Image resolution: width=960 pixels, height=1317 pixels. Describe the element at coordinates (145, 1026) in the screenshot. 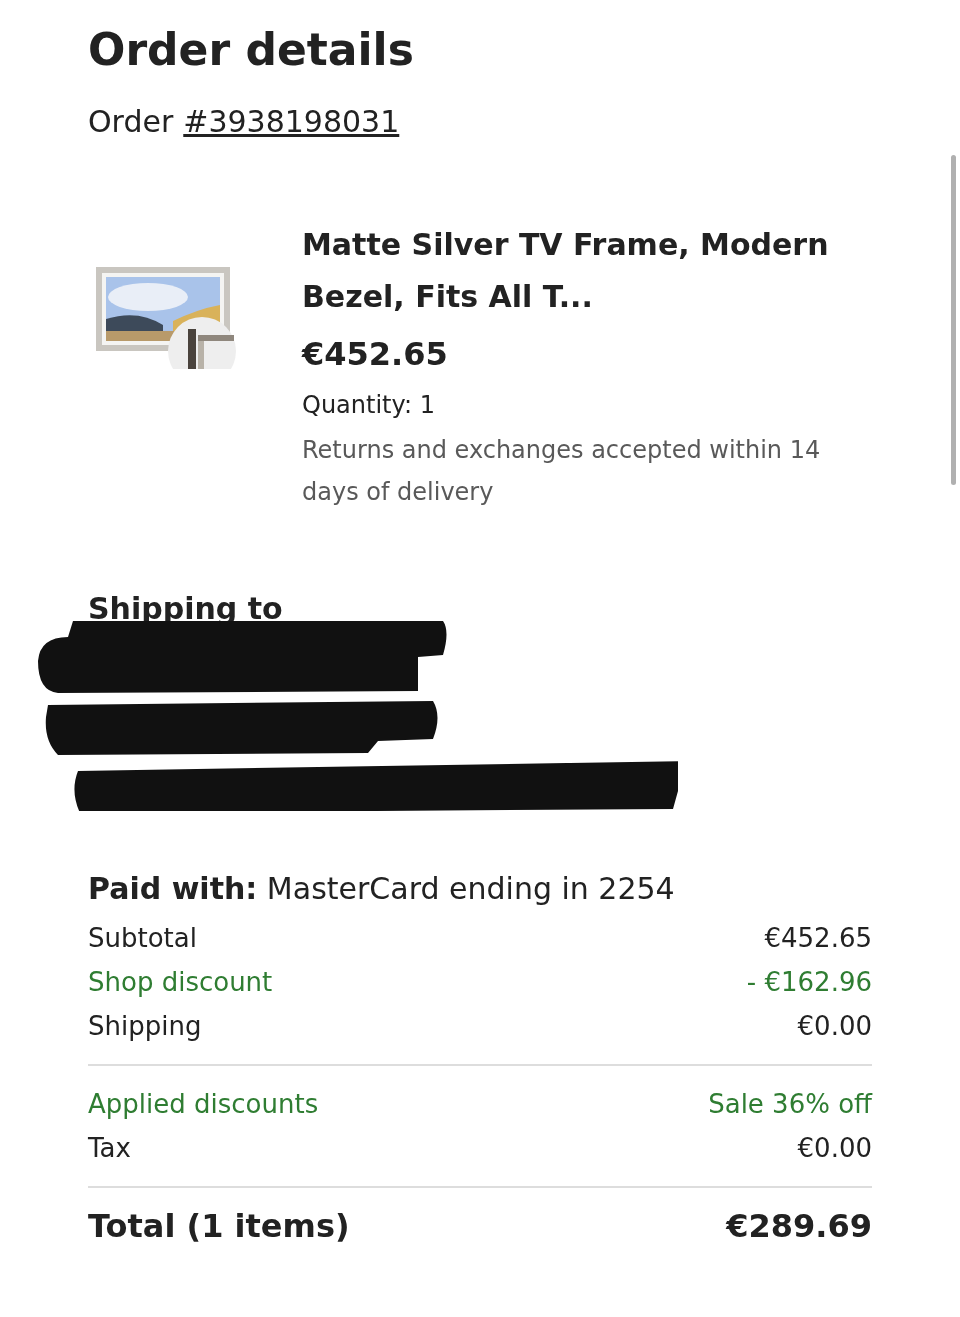

I see `summary-label: Shipping` at that location.